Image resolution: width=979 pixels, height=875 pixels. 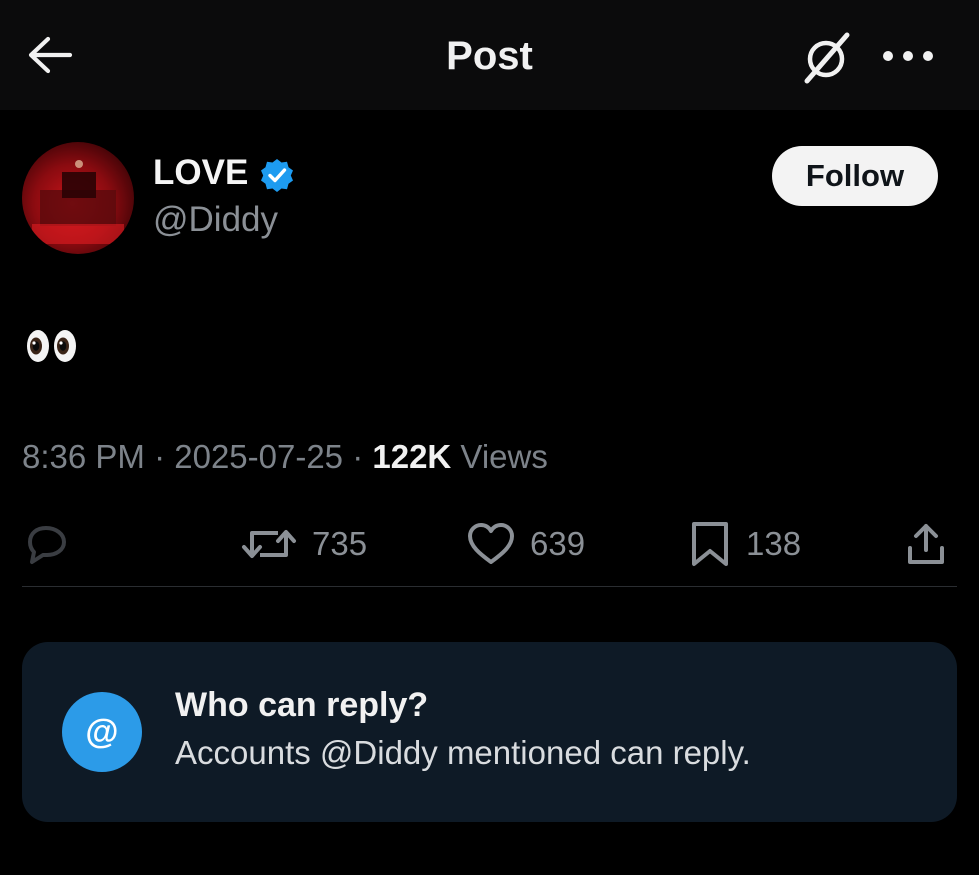 I want to click on avatar, so click(x=78, y=198).